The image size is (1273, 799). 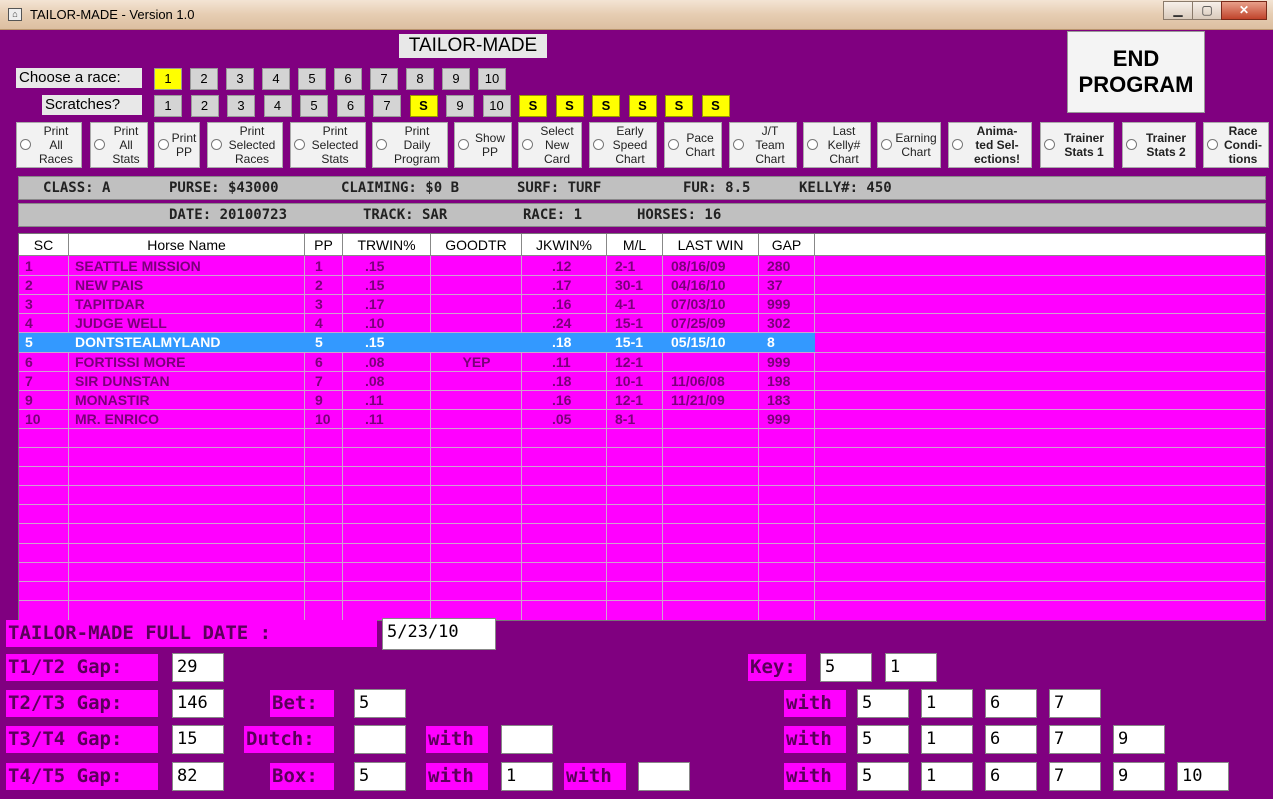 I want to click on with-row1-field-4: 7, so click(x=1075, y=703).